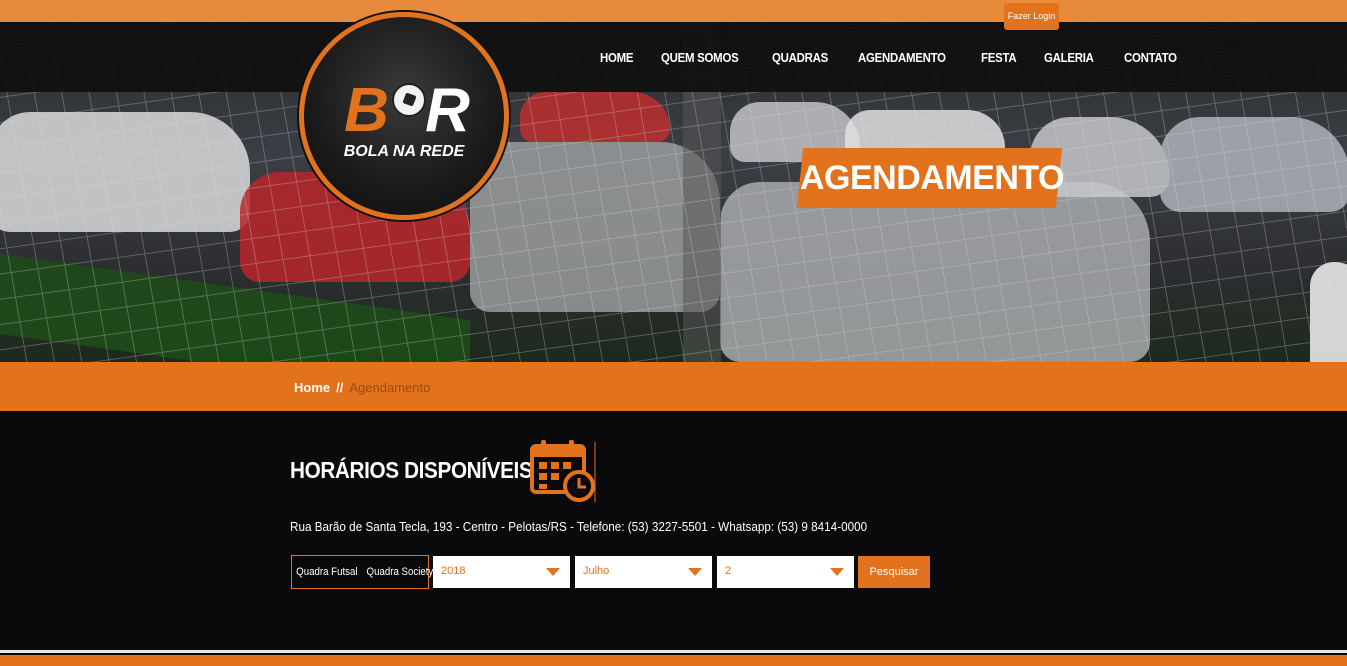 Image resolution: width=1347 pixels, height=666 pixels. I want to click on logo-subtitle: BOLA NA REDE, so click(404, 151).